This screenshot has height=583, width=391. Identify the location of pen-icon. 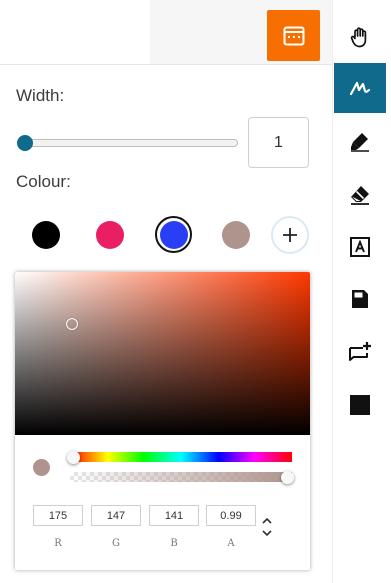
(360, 88).